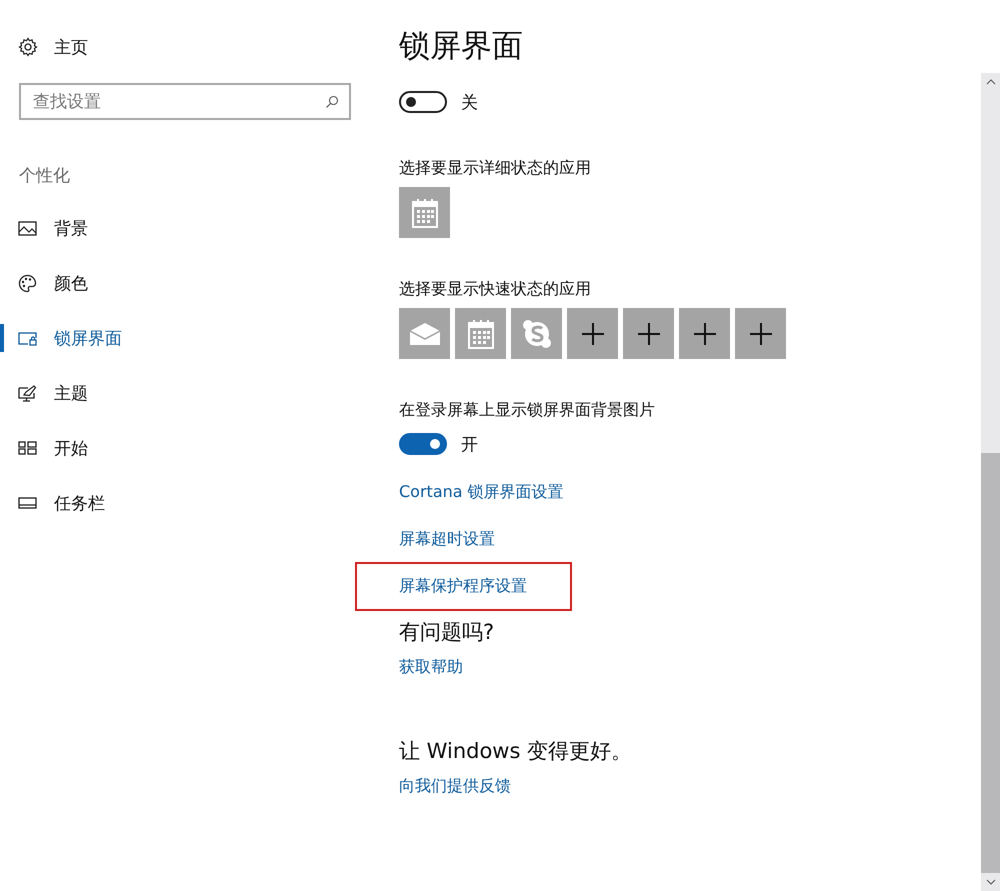 The height and width of the screenshot is (891, 1000). I want to click on setting-label: 在登录屏幕上显示锁屏界面背景图片, so click(527, 410).